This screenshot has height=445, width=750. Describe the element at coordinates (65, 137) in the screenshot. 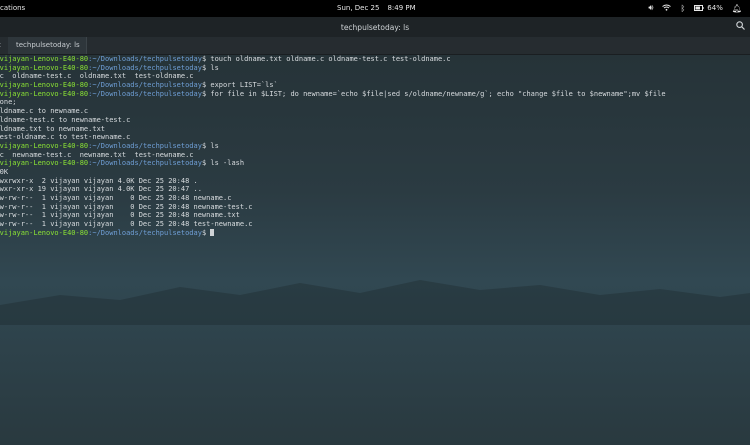

I see `terminal-line: e test-oldname.c to test-newname.c` at that location.